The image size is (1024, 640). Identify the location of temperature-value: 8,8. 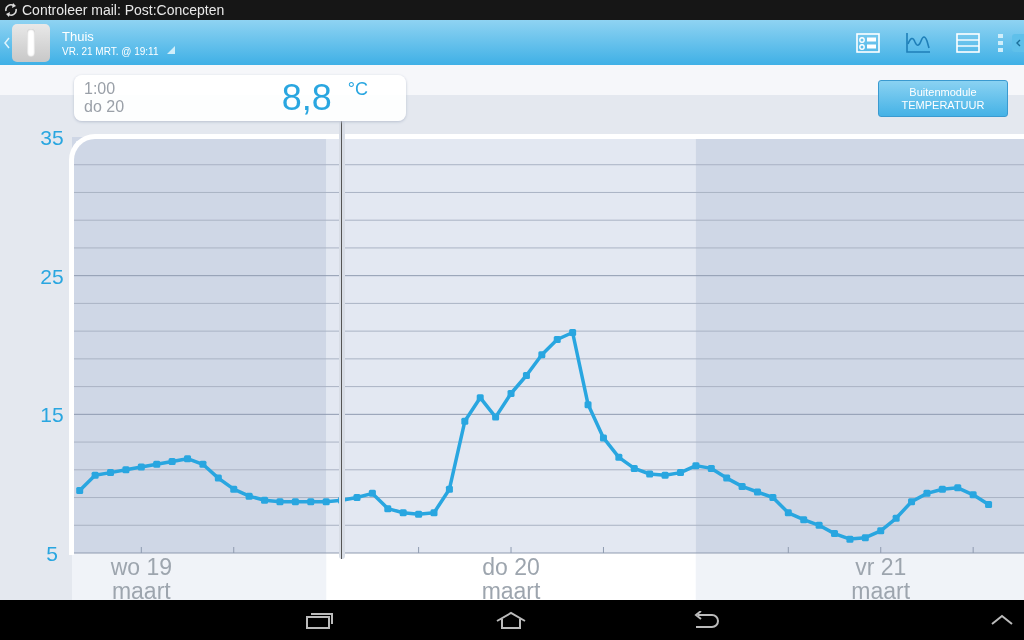
(306, 98).